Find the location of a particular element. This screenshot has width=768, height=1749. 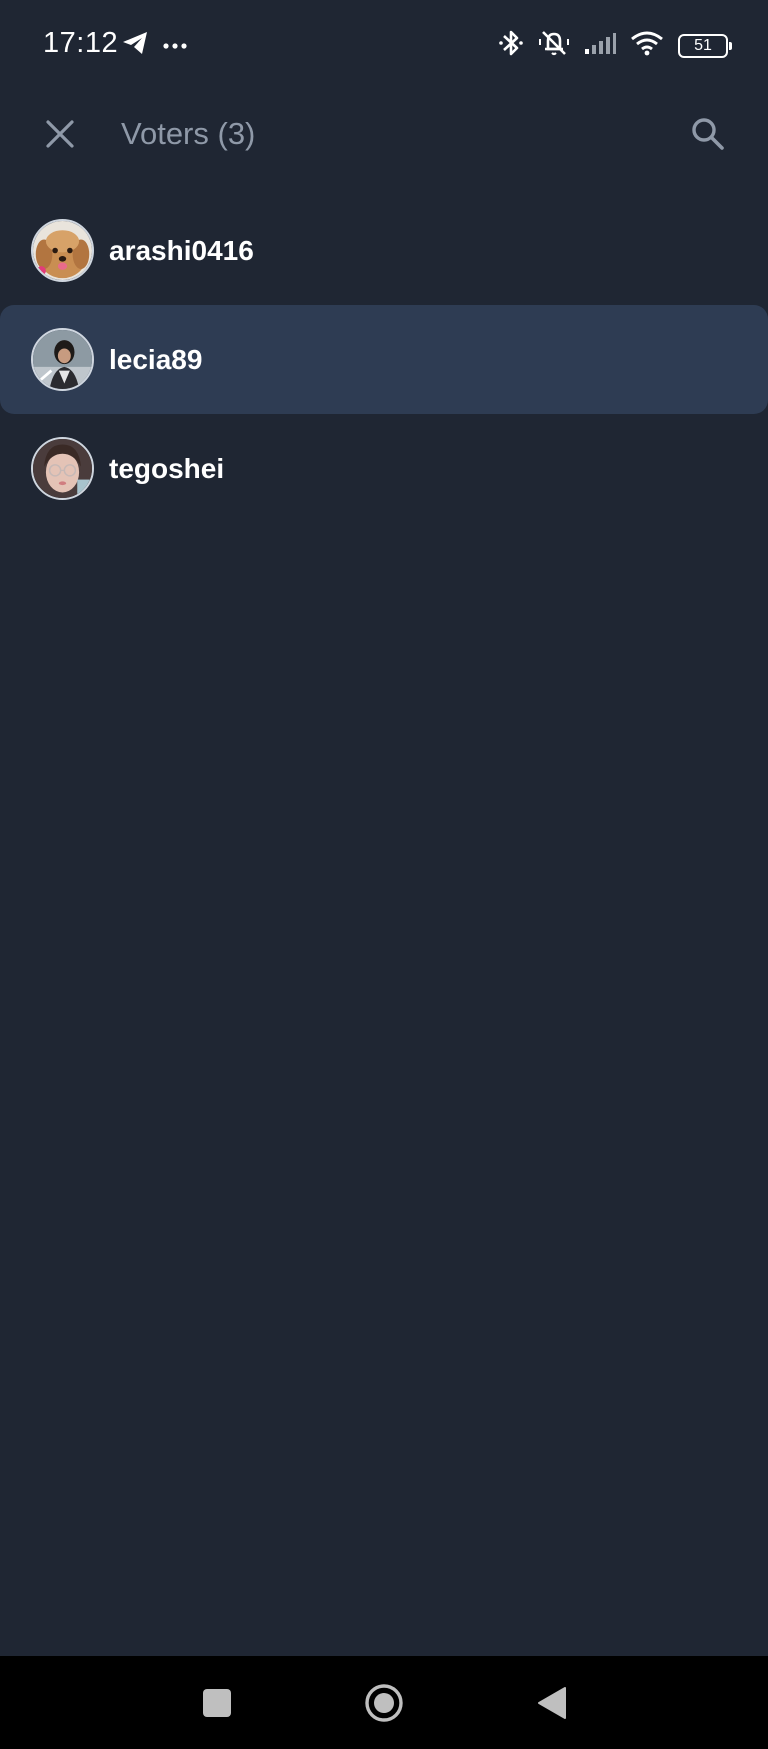

close-button is located at coordinates (60, 134).